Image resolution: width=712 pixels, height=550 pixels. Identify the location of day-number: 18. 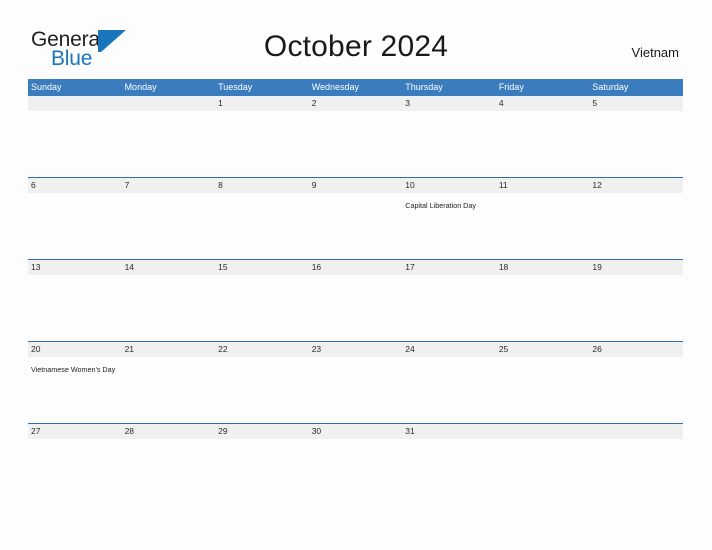
(543, 267).